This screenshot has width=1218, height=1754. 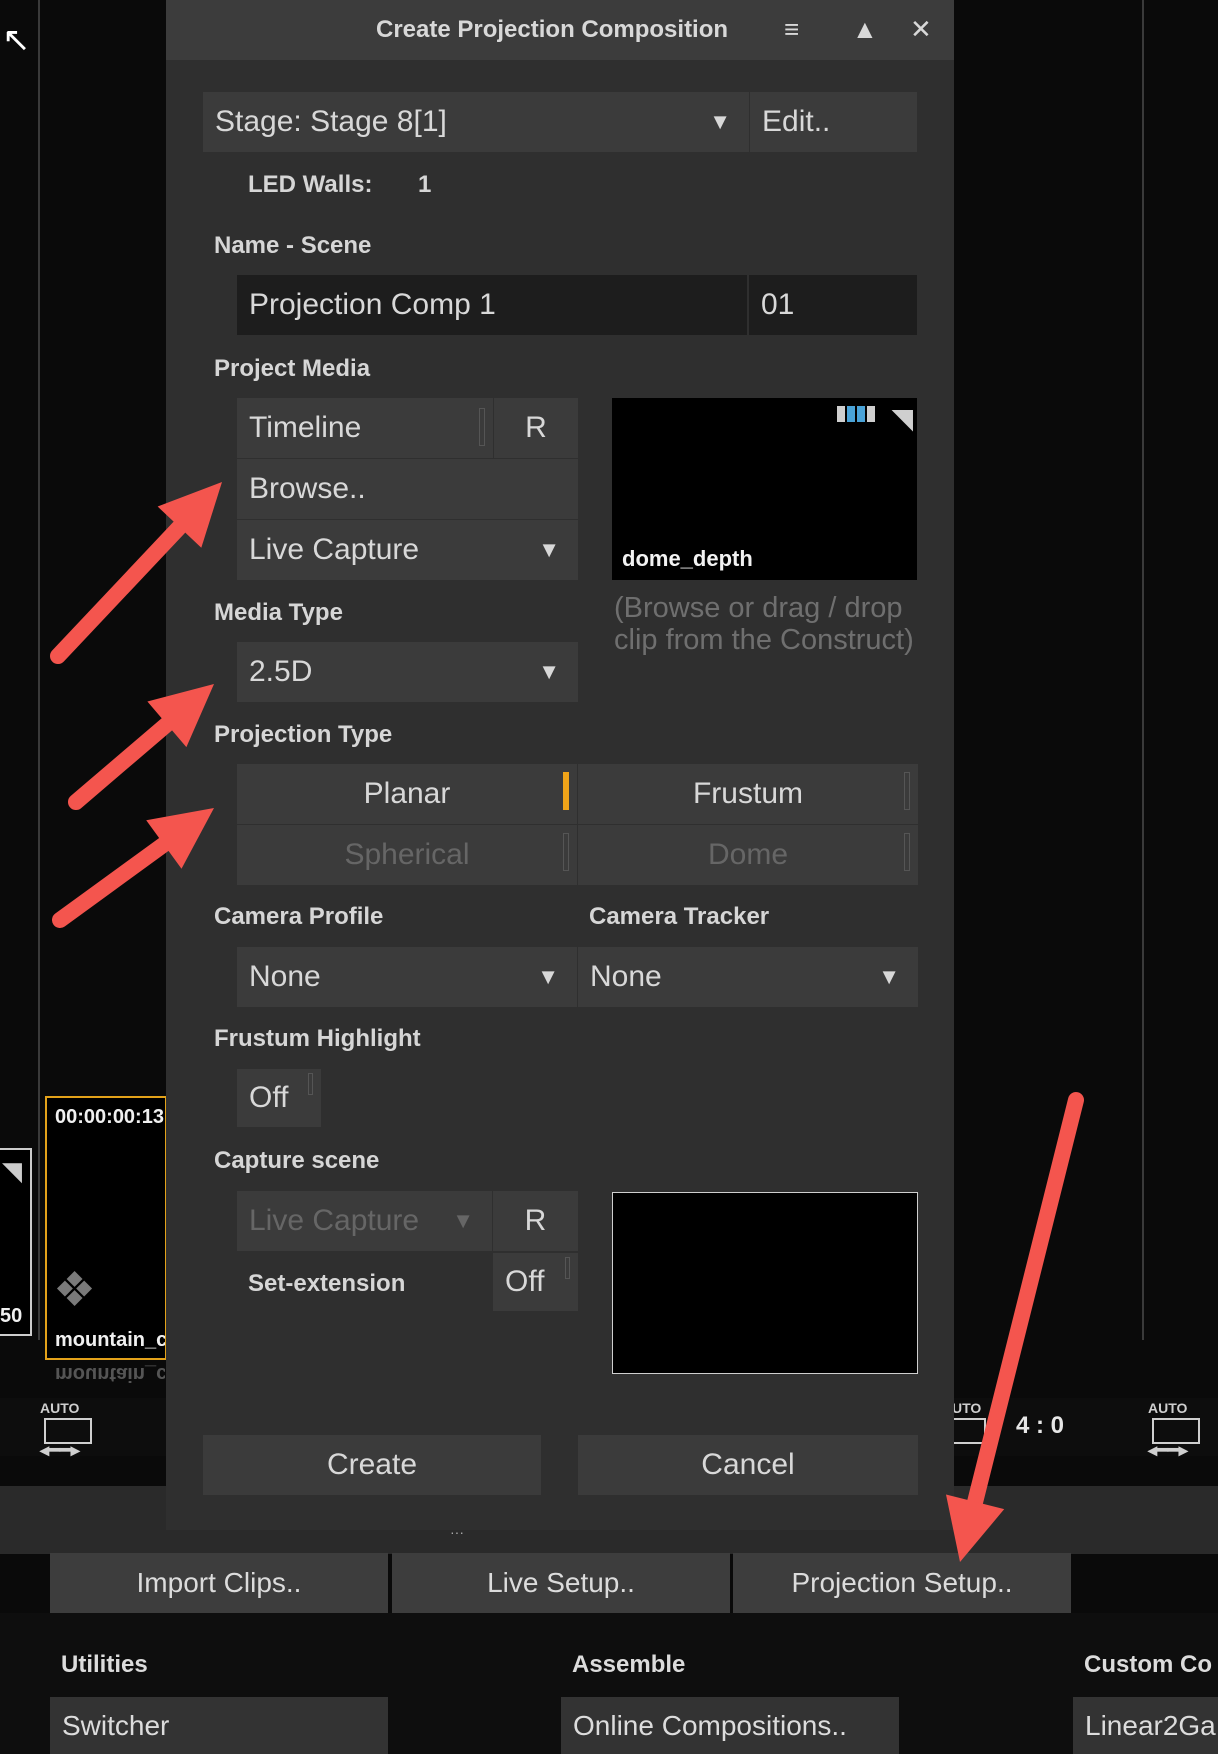 I want to click on frustum-highlight-label: Frustum Highlight, so click(x=317, y=1038).